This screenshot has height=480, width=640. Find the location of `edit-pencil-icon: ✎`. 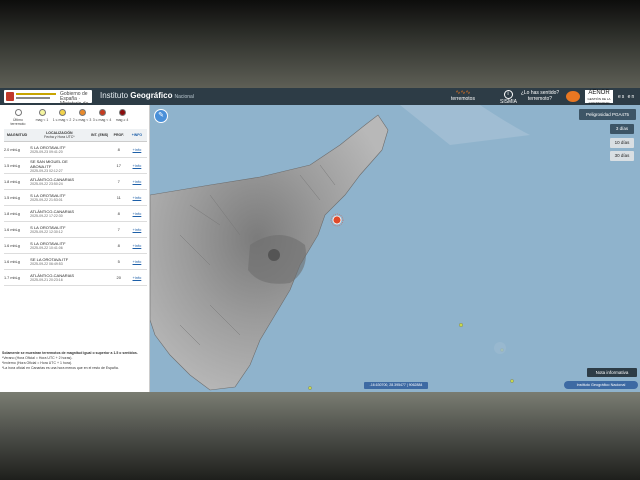

edit-pencil-icon: ✎ is located at coordinates (161, 116).